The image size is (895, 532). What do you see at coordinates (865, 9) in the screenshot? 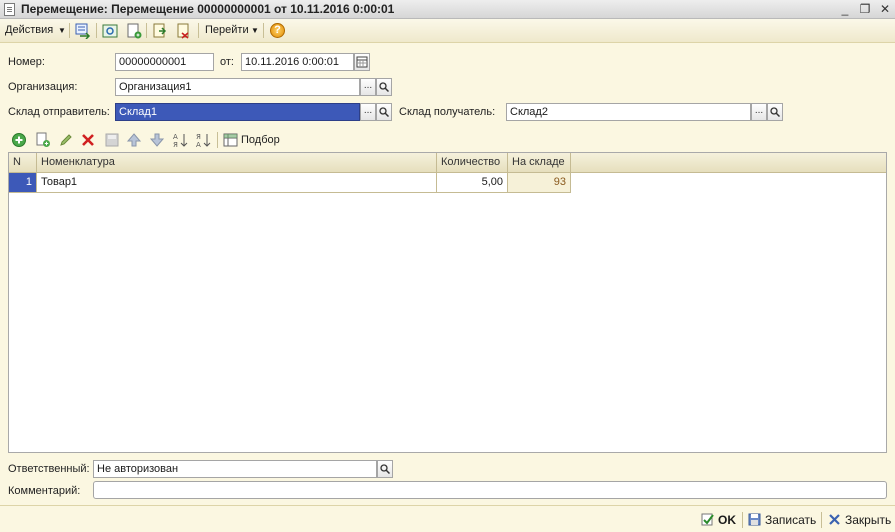
I see `restore-button: ❐` at bounding box center [865, 9].